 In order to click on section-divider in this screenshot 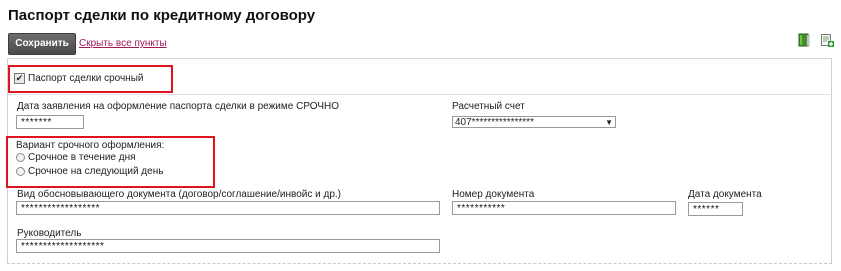, I will do `click(419, 94)`.